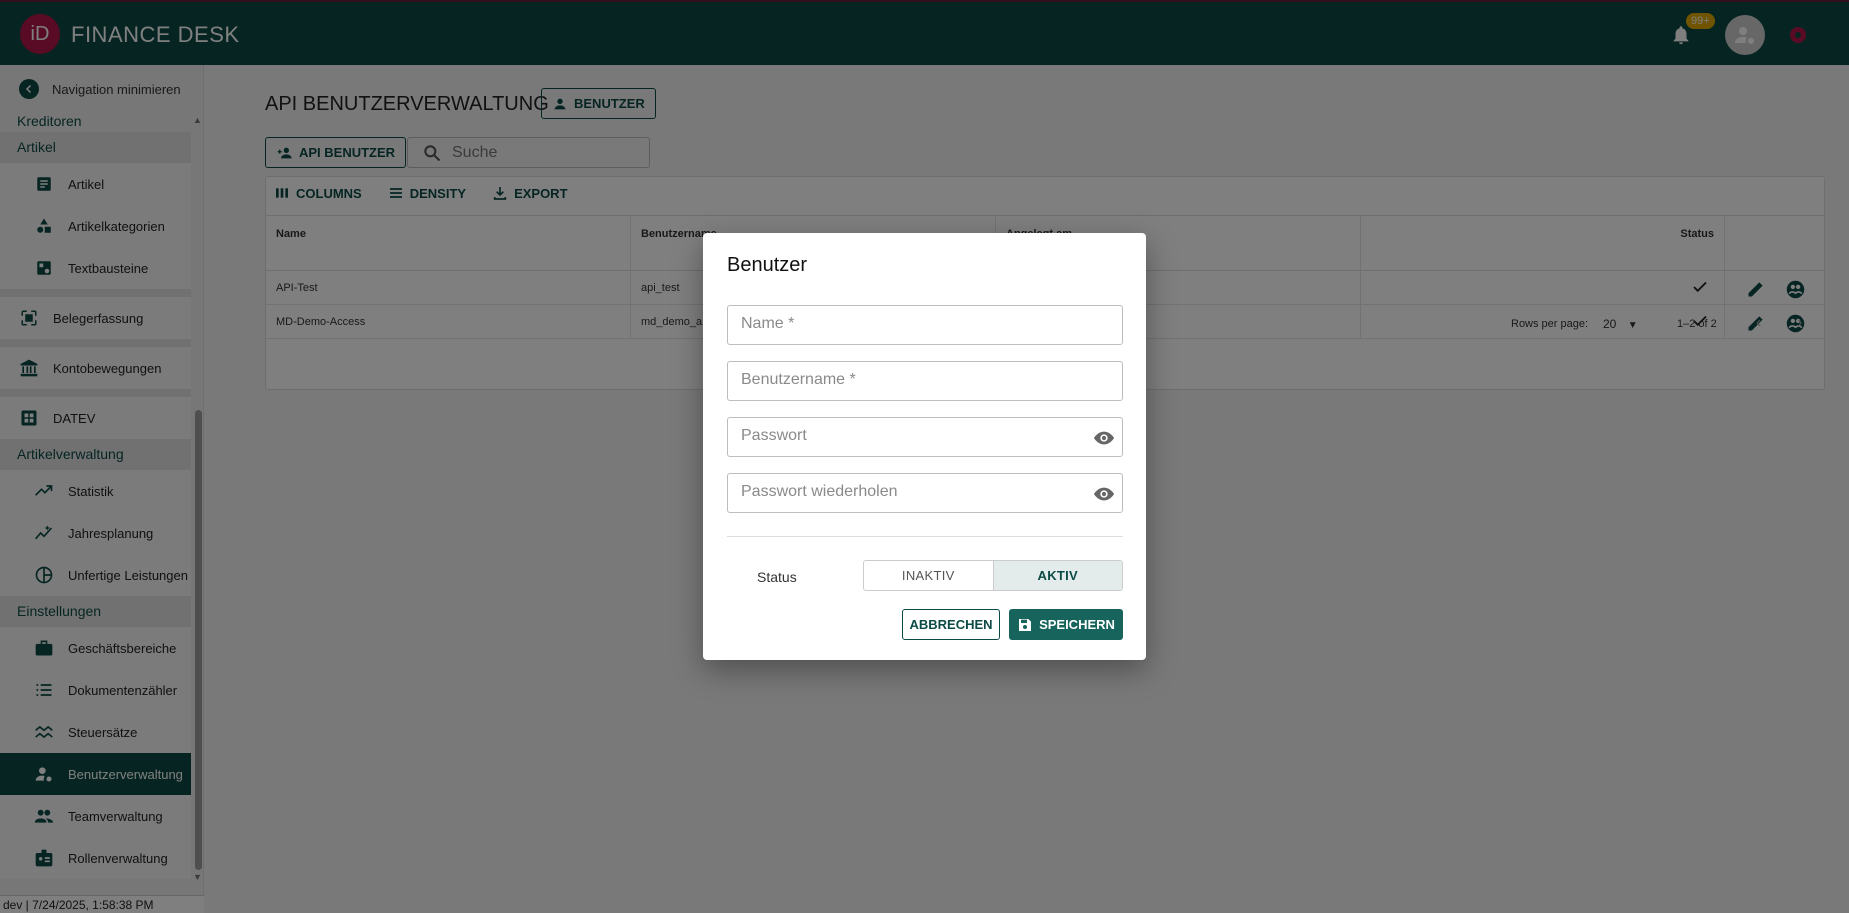  Describe the element at coordinates (906, 492) in the screenshot. I see `password-repeat-input` at that location.